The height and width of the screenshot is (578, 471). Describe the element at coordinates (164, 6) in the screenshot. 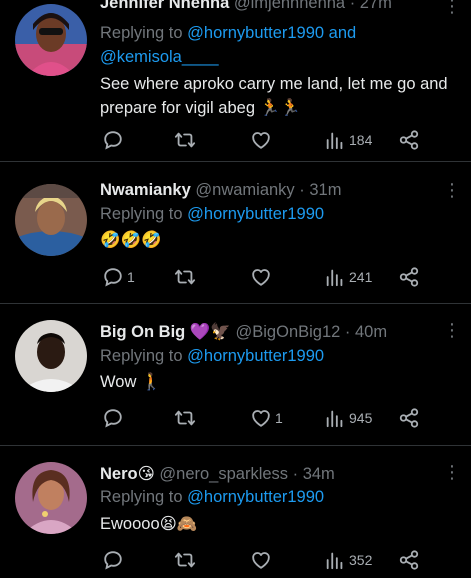

I see `display-name: Jennifer Nnenna` at that location.